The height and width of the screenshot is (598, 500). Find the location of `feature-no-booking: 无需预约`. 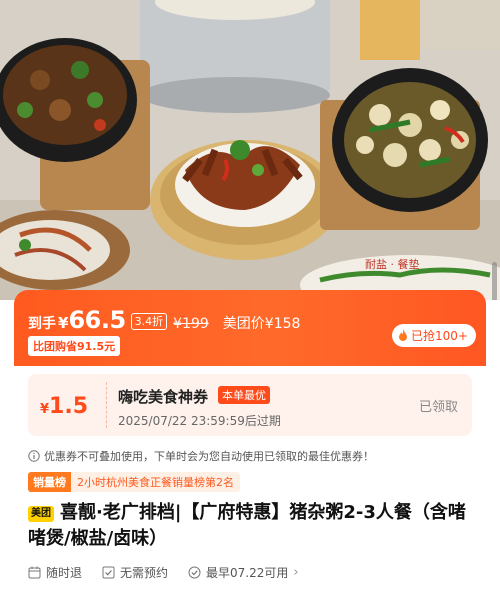

feature-no-booking: 无需预约 is located at coordinates (135, 572).